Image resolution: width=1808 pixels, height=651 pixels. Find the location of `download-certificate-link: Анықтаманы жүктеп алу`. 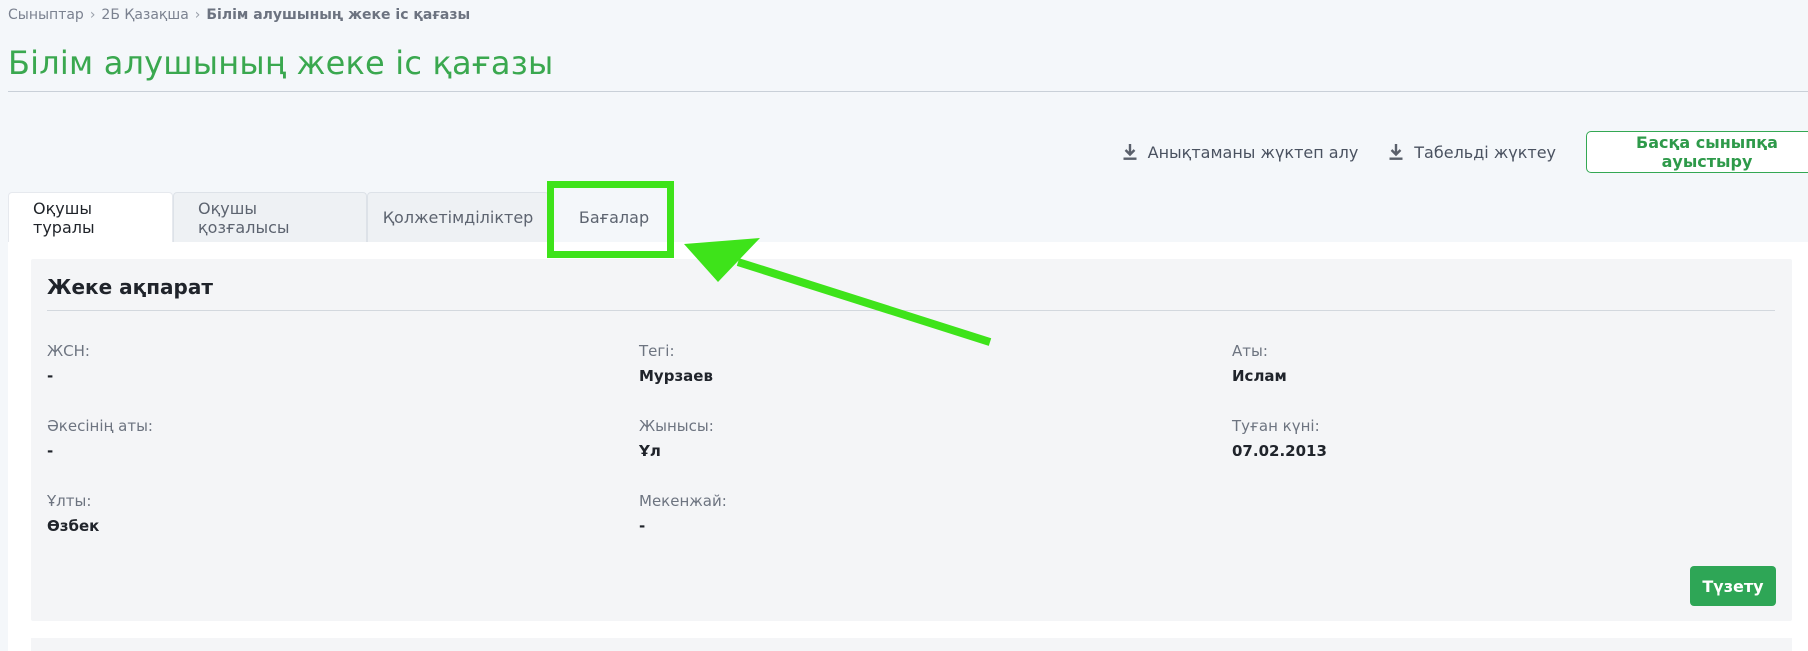

download-certificate-link: Анықтаманы жүктеп алу is located at coordinates (1240, 152).